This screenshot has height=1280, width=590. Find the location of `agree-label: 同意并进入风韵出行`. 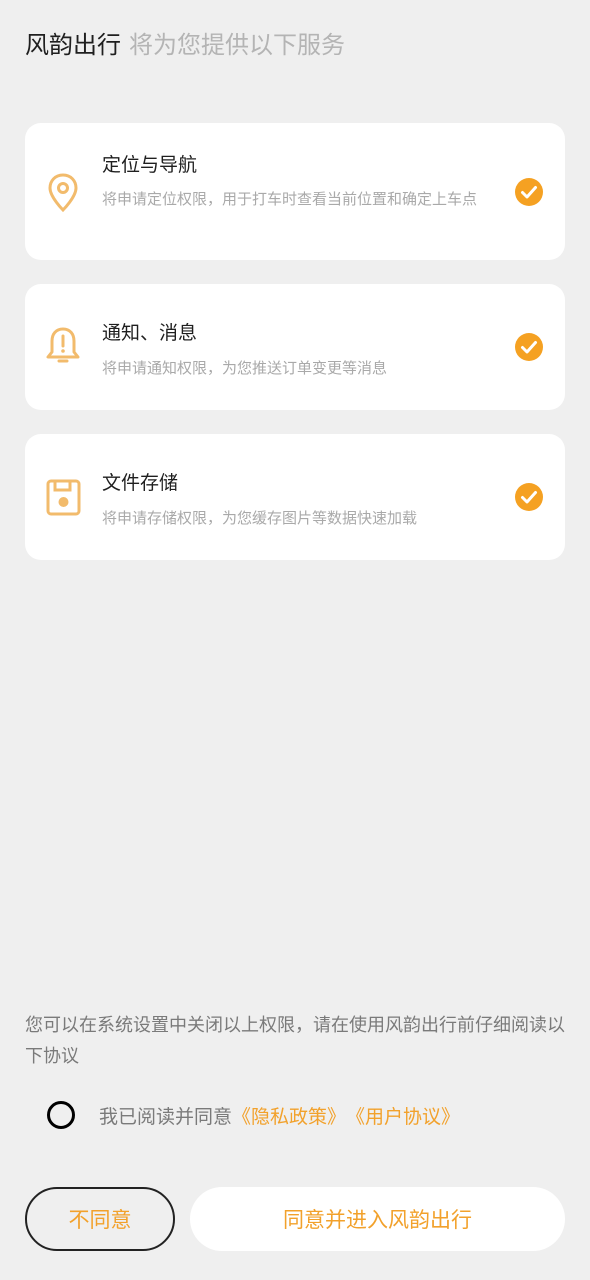

agree-label: 同意并进入风韵出行 is located at coordinates (377, 1220).